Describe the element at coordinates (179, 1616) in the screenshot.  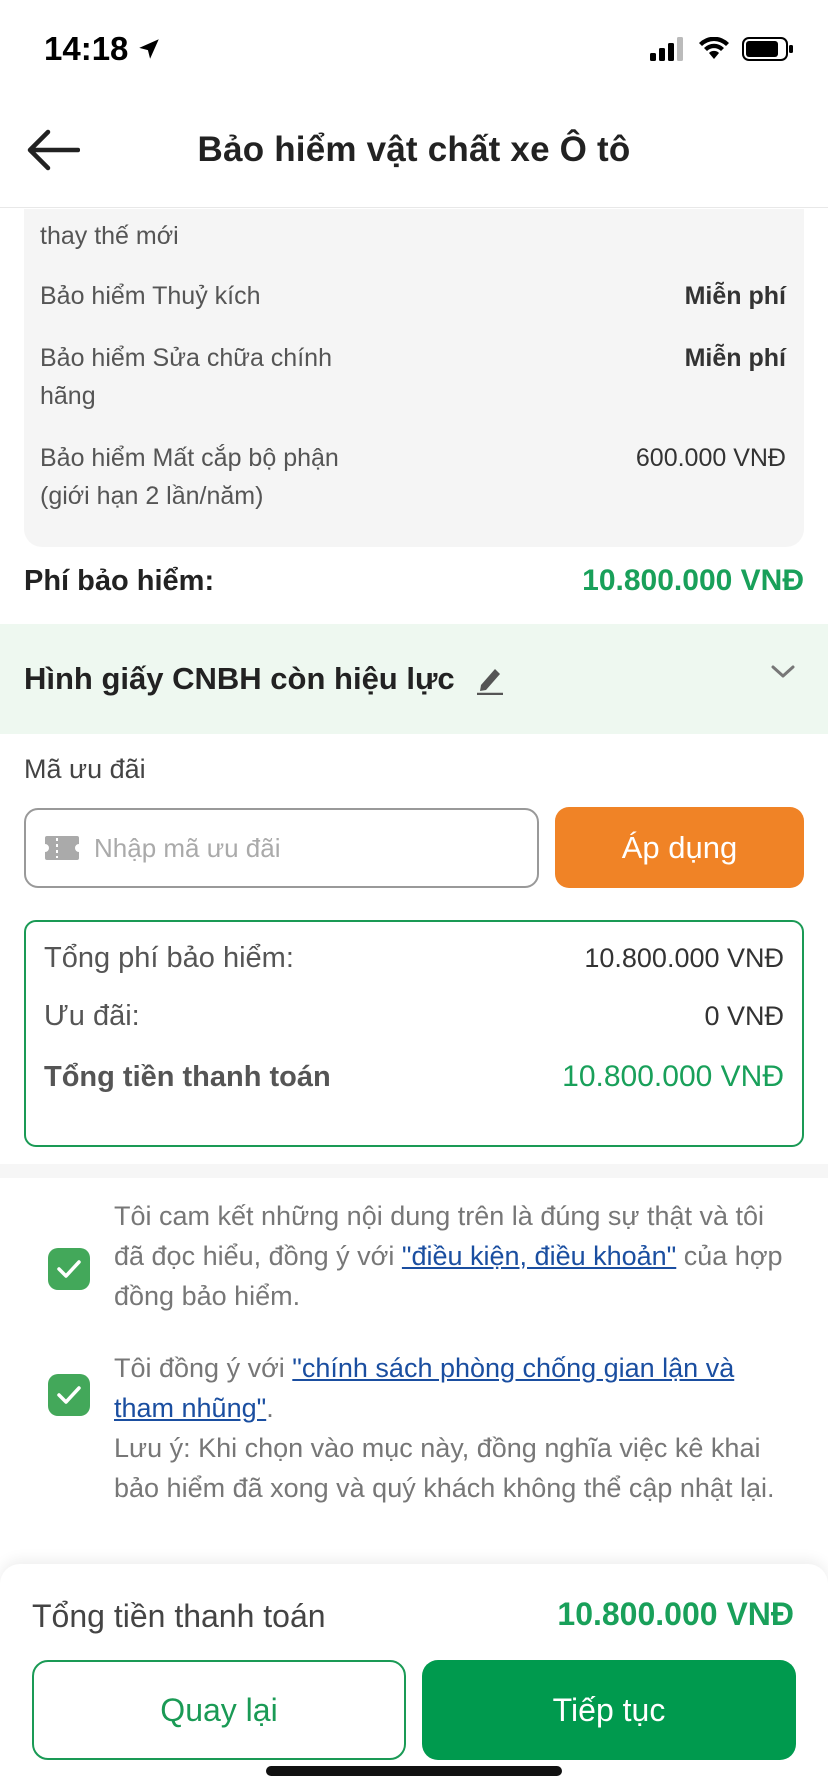
I see `bottom-total-label: Tổng tiền thanh toán` at that location.